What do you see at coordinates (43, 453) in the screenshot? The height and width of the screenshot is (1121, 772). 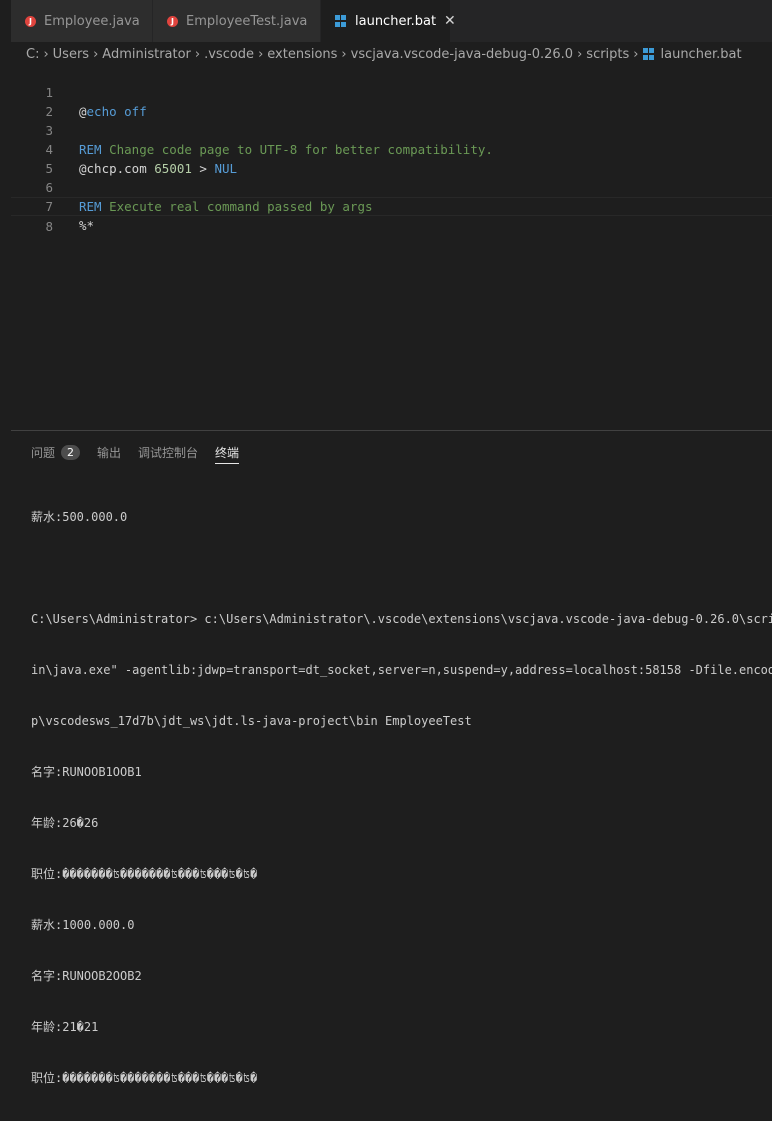 I see `tab-label: 问题` at bounding box center [43, 453].